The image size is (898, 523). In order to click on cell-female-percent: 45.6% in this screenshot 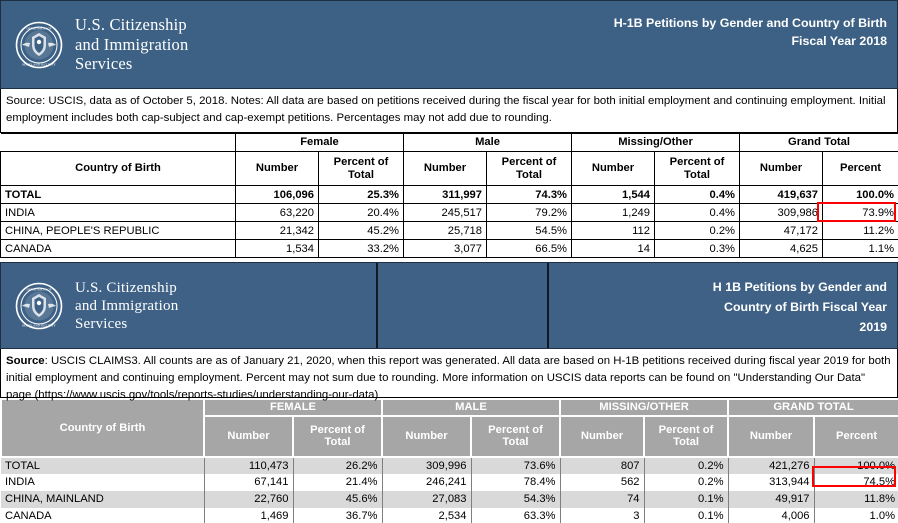, I will do `click(338, 499)`.